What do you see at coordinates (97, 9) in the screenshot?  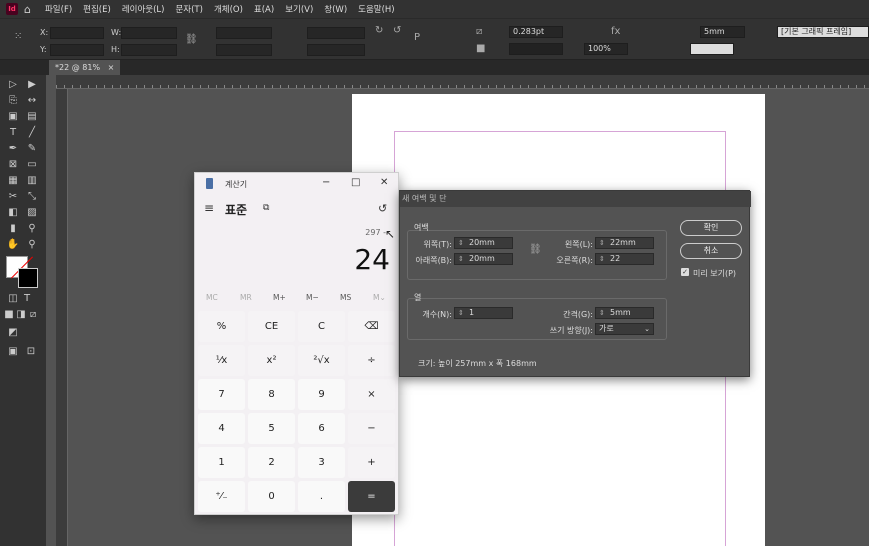 I see `menu-edit: 편집(E)` at bounding box center [97, 9].